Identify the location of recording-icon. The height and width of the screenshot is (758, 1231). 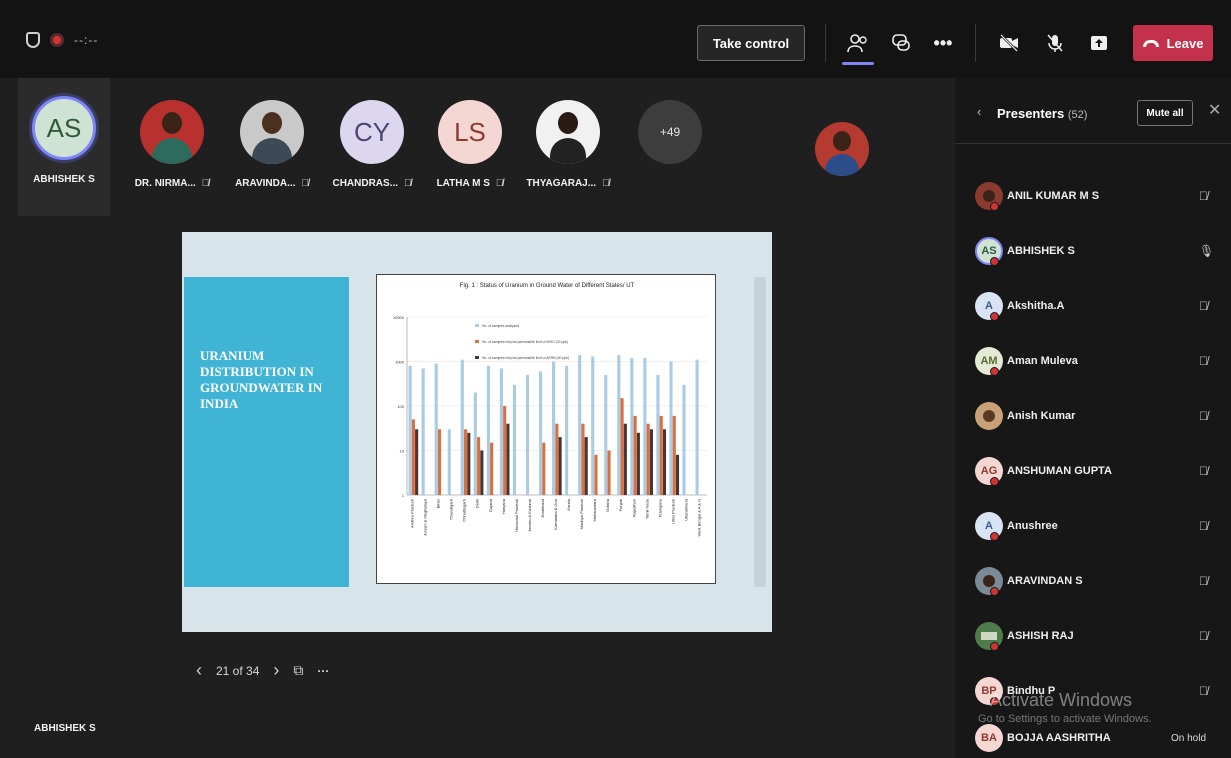
(57, 40).